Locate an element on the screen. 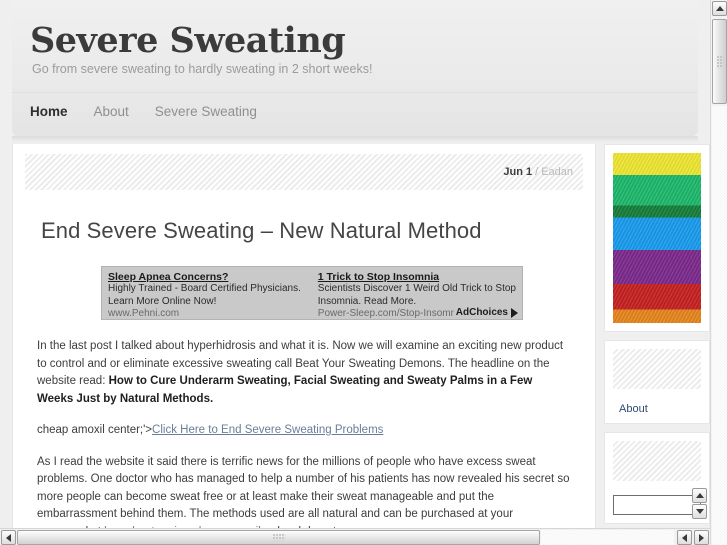  vertical-scroll-thumb is located at coordinates (719, 61).